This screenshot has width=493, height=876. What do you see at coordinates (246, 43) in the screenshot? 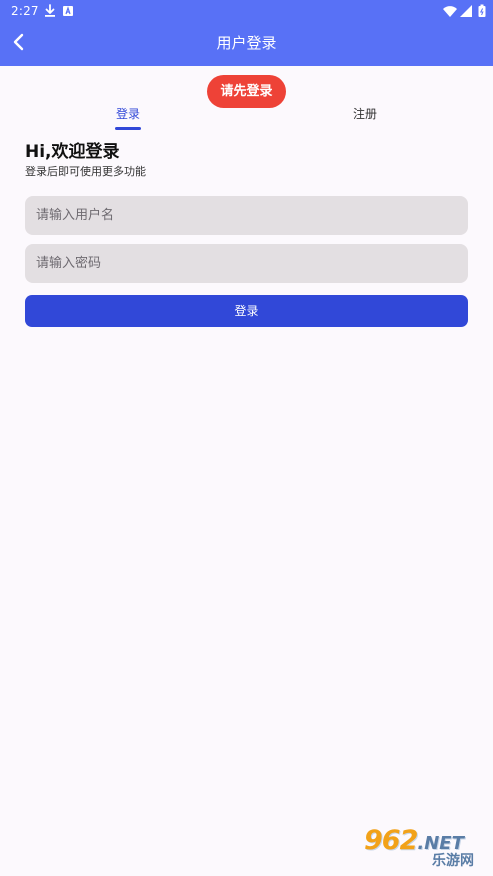
I see `page-title: 用户登录` at bounding box center [246, 43].